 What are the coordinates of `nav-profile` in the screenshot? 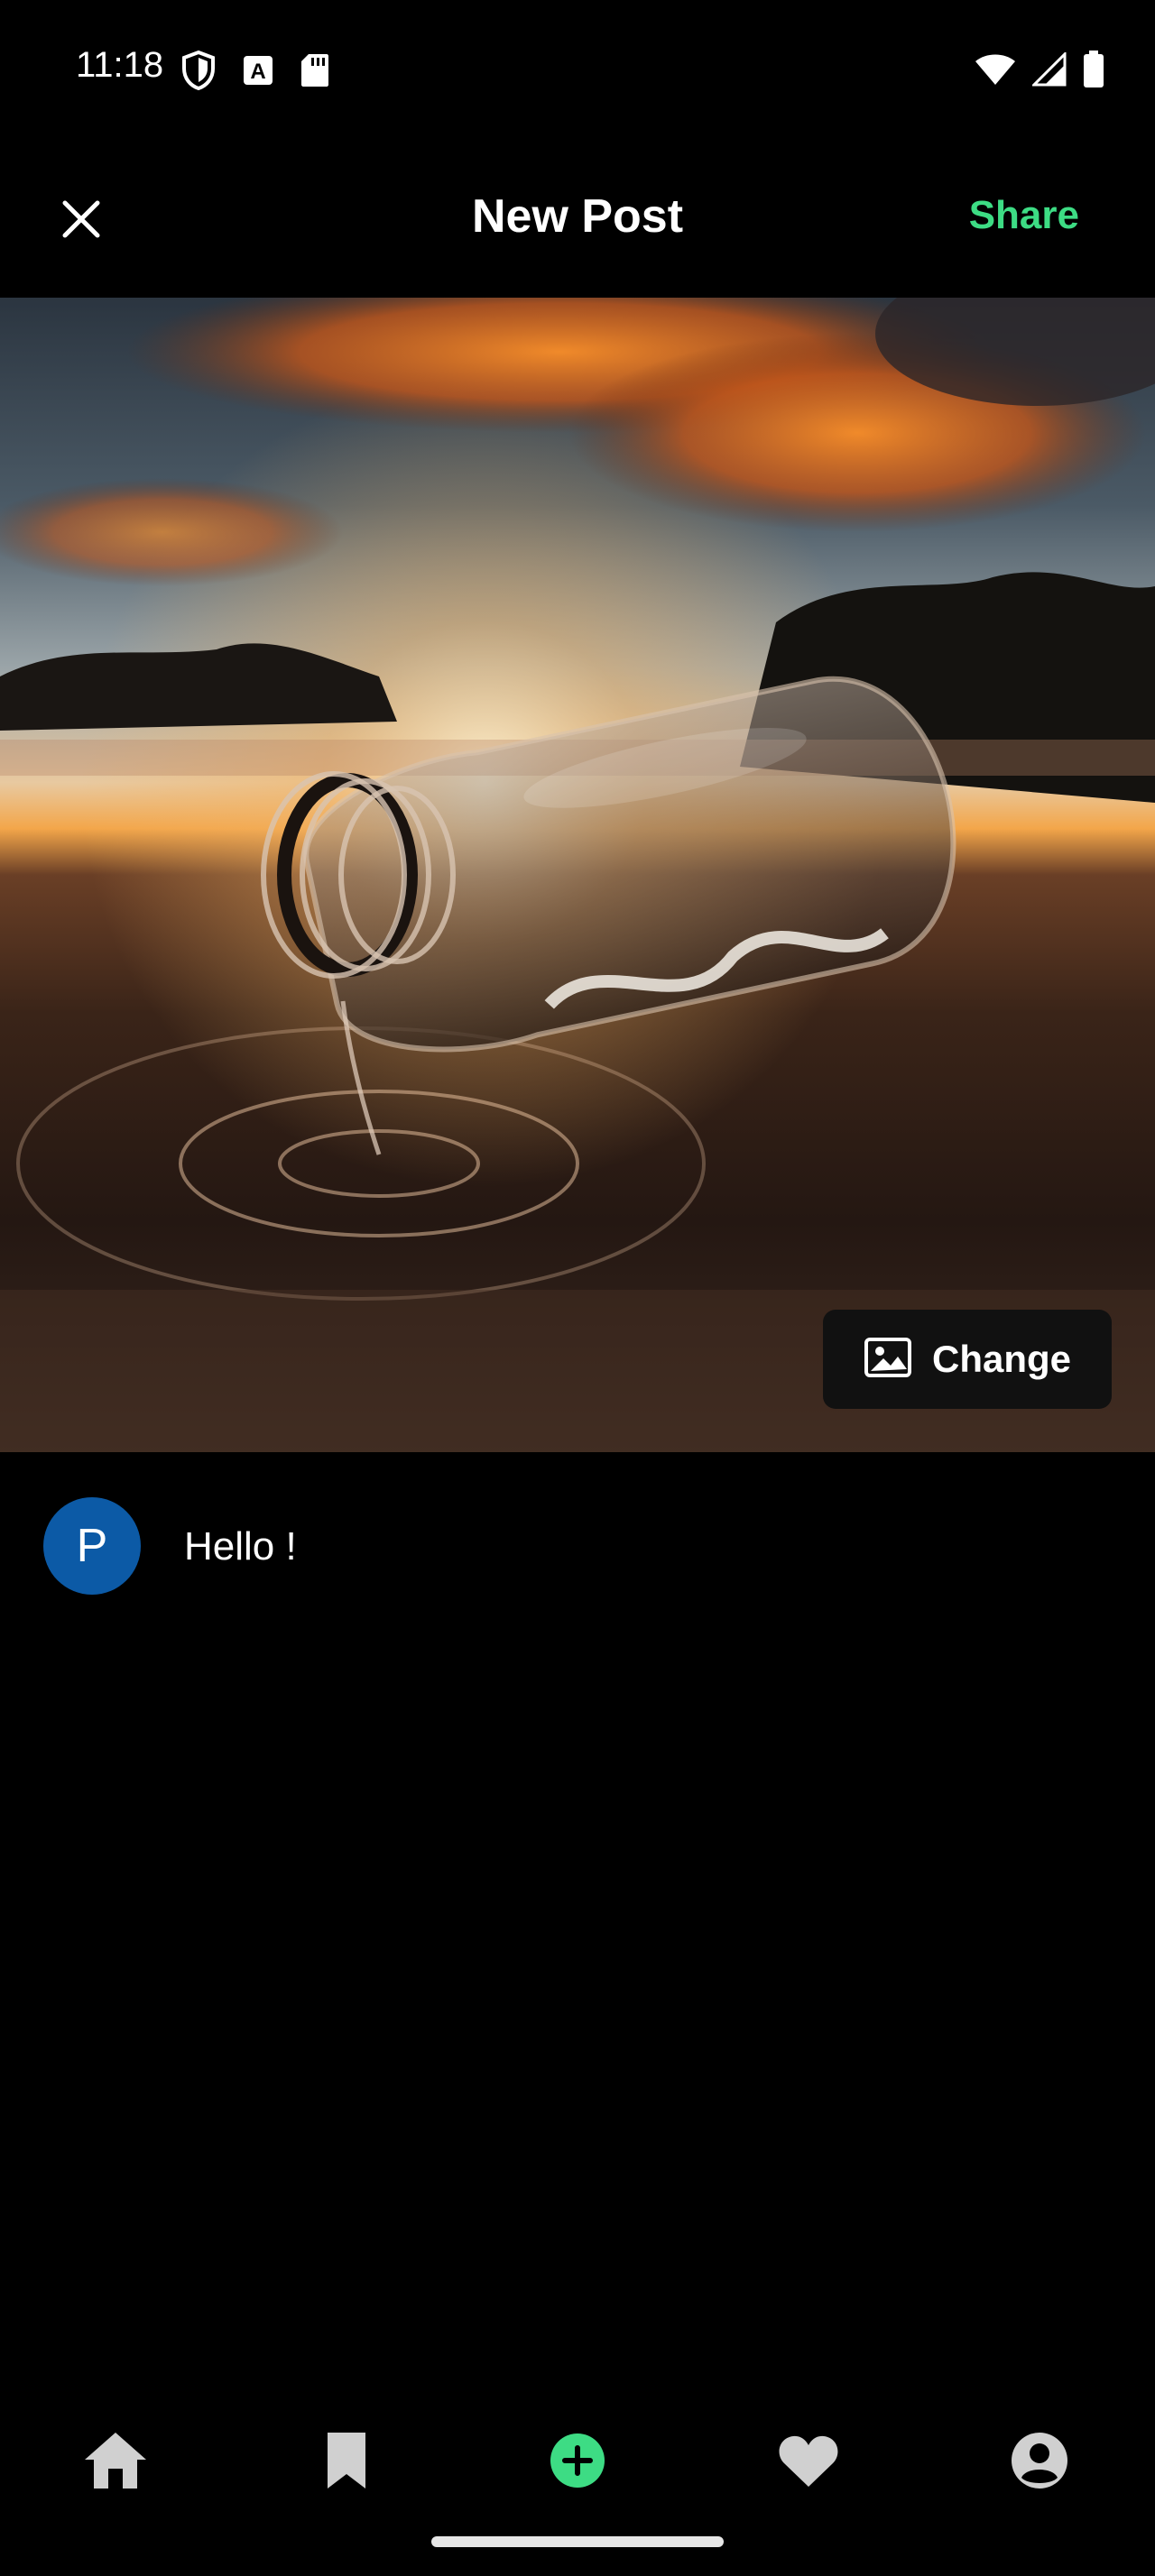 It's located at (1039, 2462).